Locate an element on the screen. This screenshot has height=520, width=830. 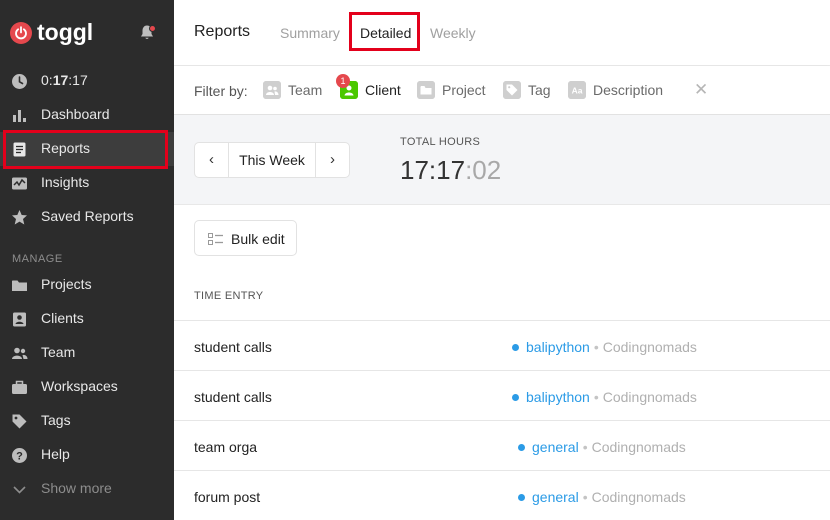
table-row: team orga general • Codingnomads is located at coordinates (502, 446).